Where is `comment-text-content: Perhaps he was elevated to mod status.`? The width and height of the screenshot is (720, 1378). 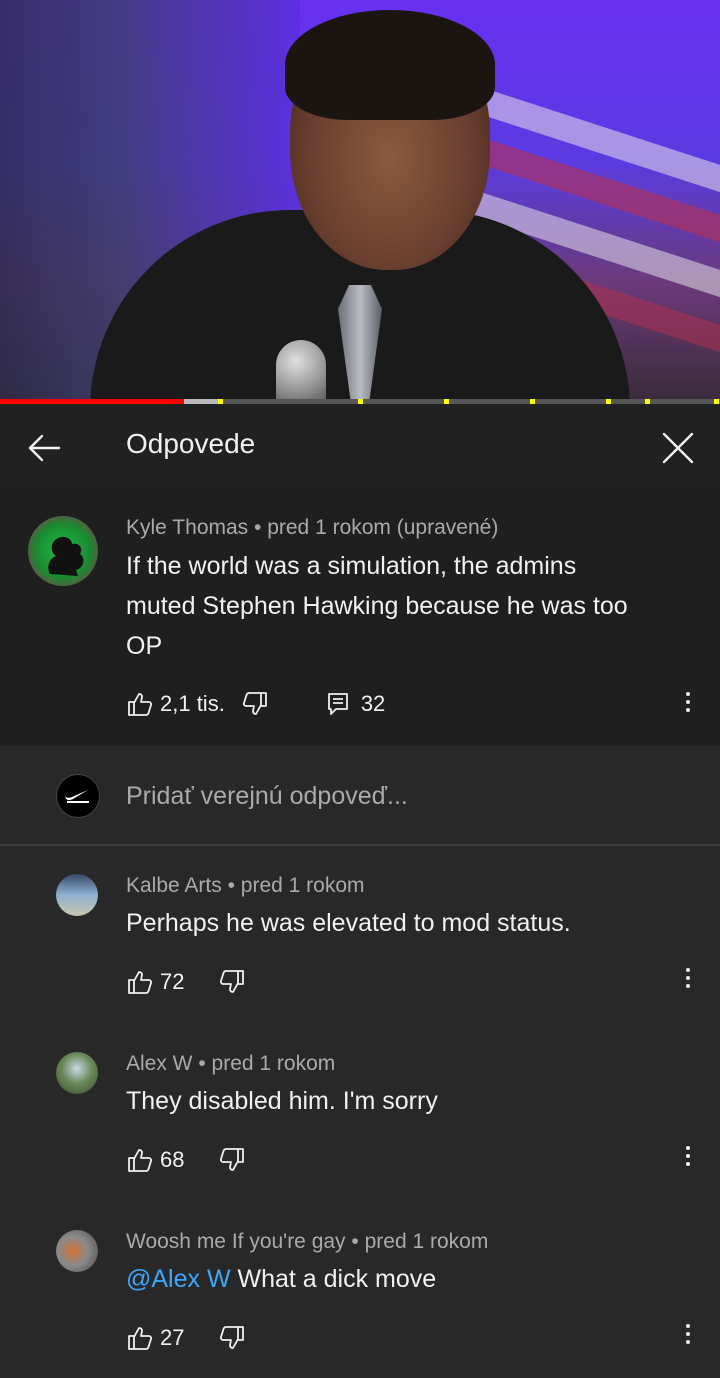
comment-text-content: Perhaps he was elevated to mod status. is located at coordinates (348, 923).